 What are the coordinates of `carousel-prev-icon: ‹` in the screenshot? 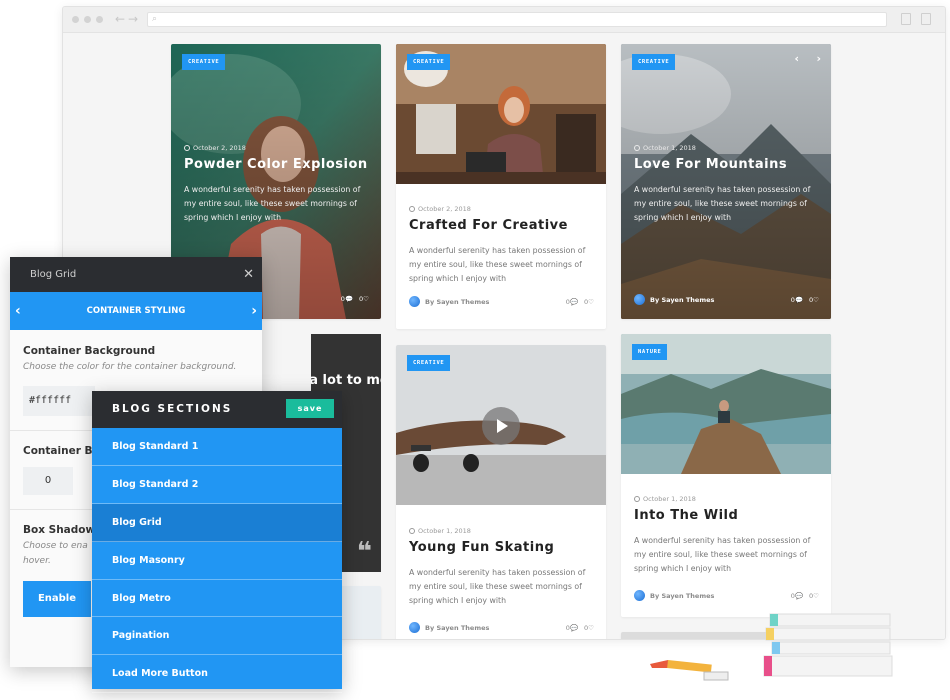 It's located at (796, 58).